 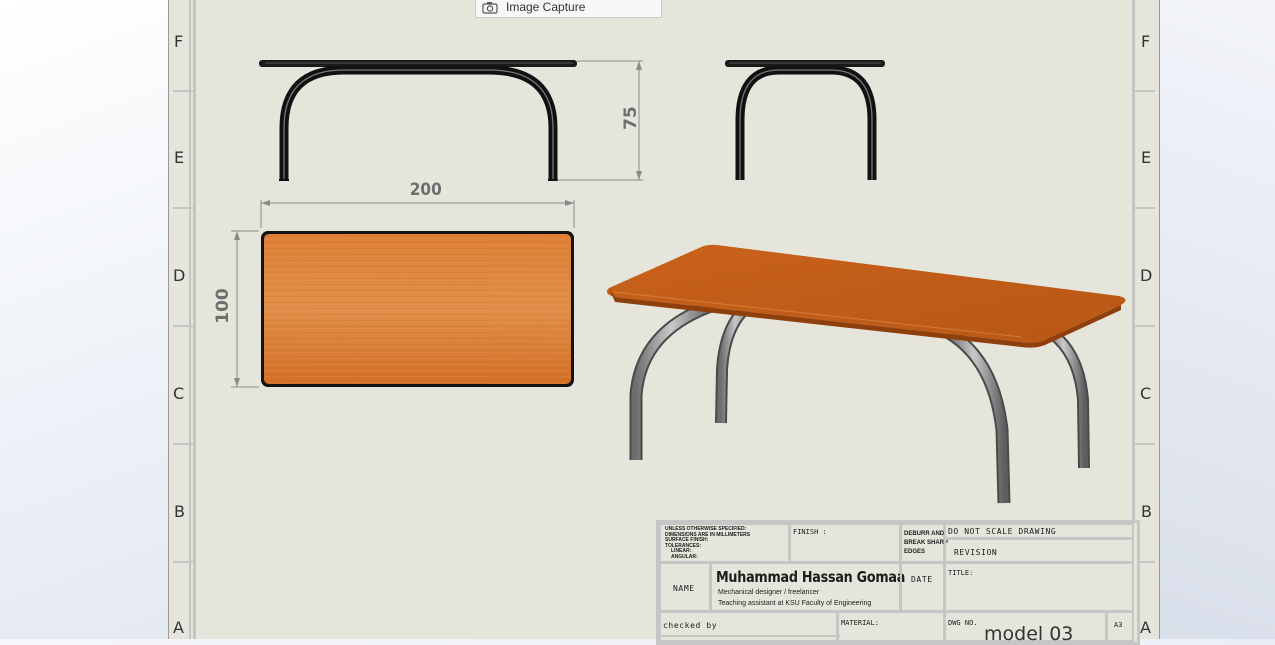 I want to click on dimension-length: 200, so click(x=425, y=190).